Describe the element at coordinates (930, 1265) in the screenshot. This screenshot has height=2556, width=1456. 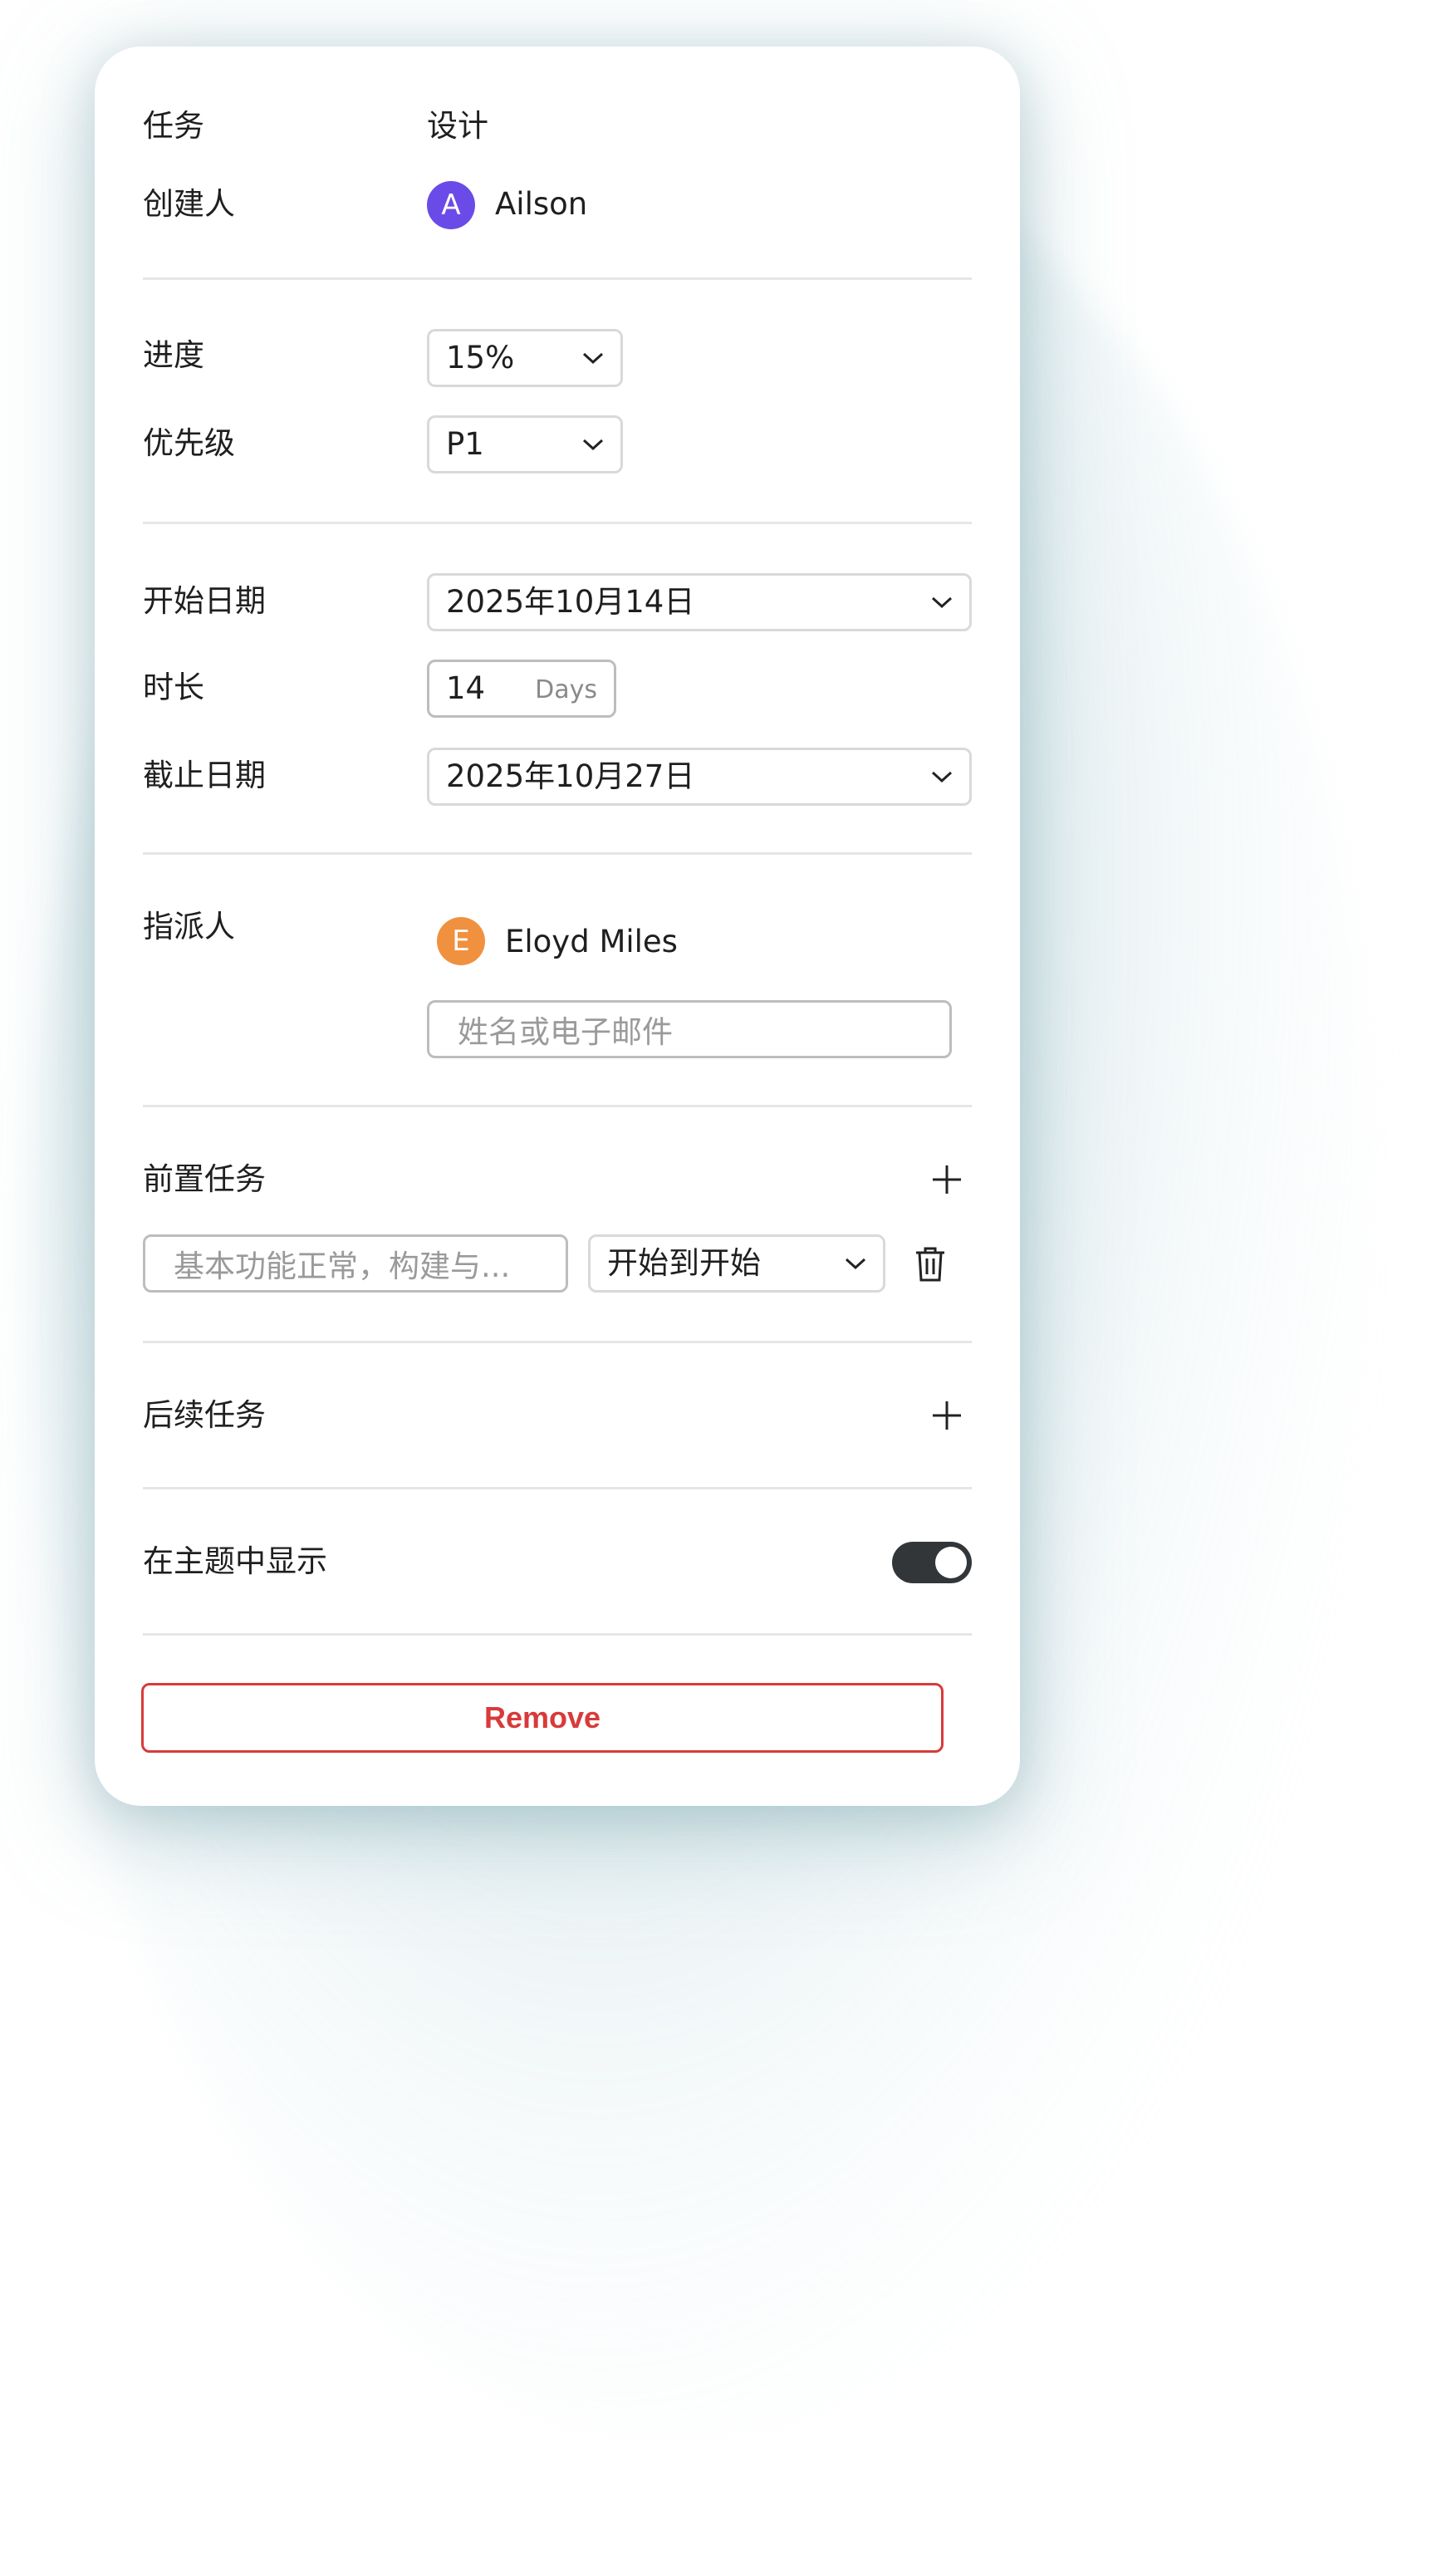
I see `trash-icon` at that location.